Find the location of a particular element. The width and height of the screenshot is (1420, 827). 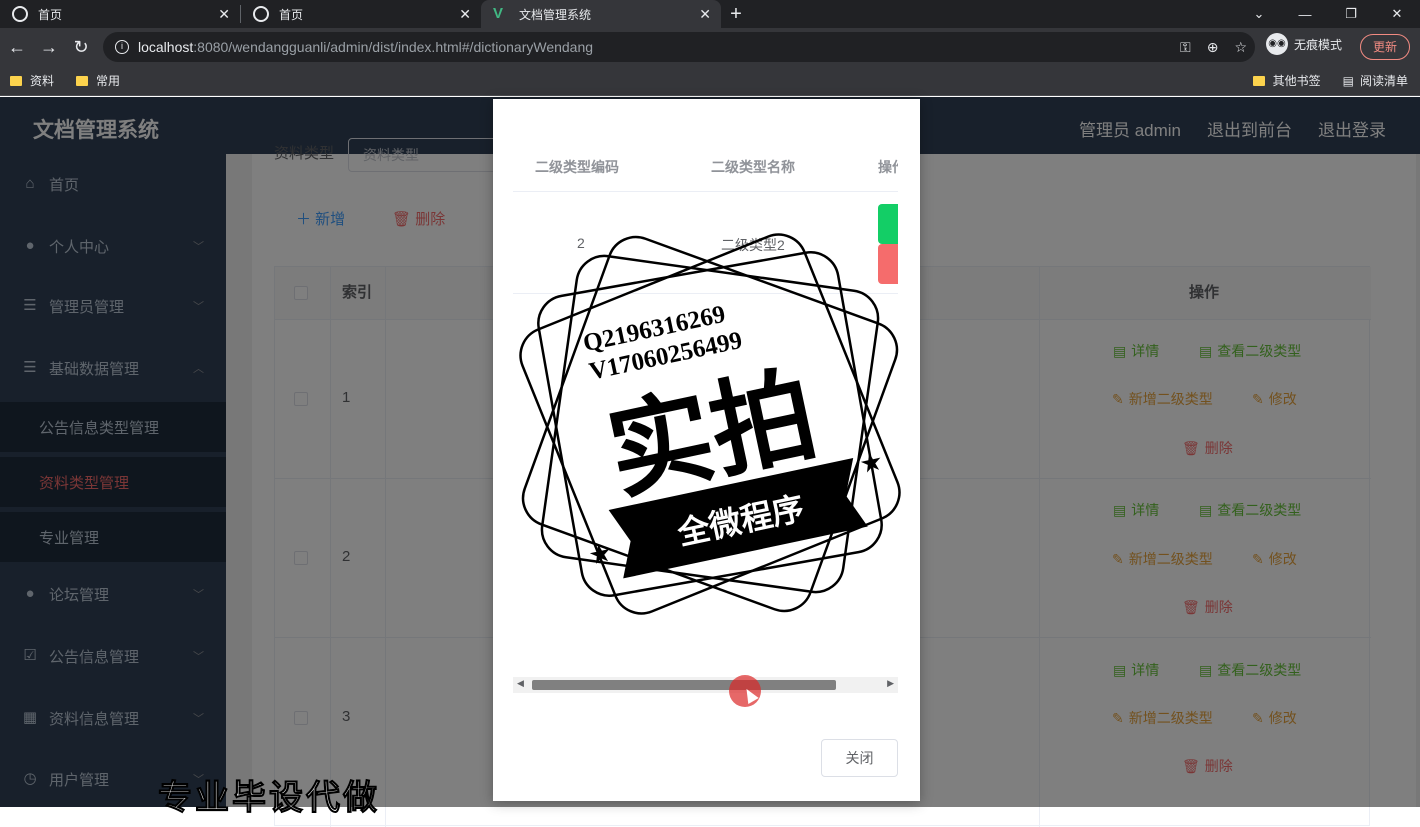

incognito-indicator: ◉◉ 无痕模式 is located at coordinates (1304, 44).